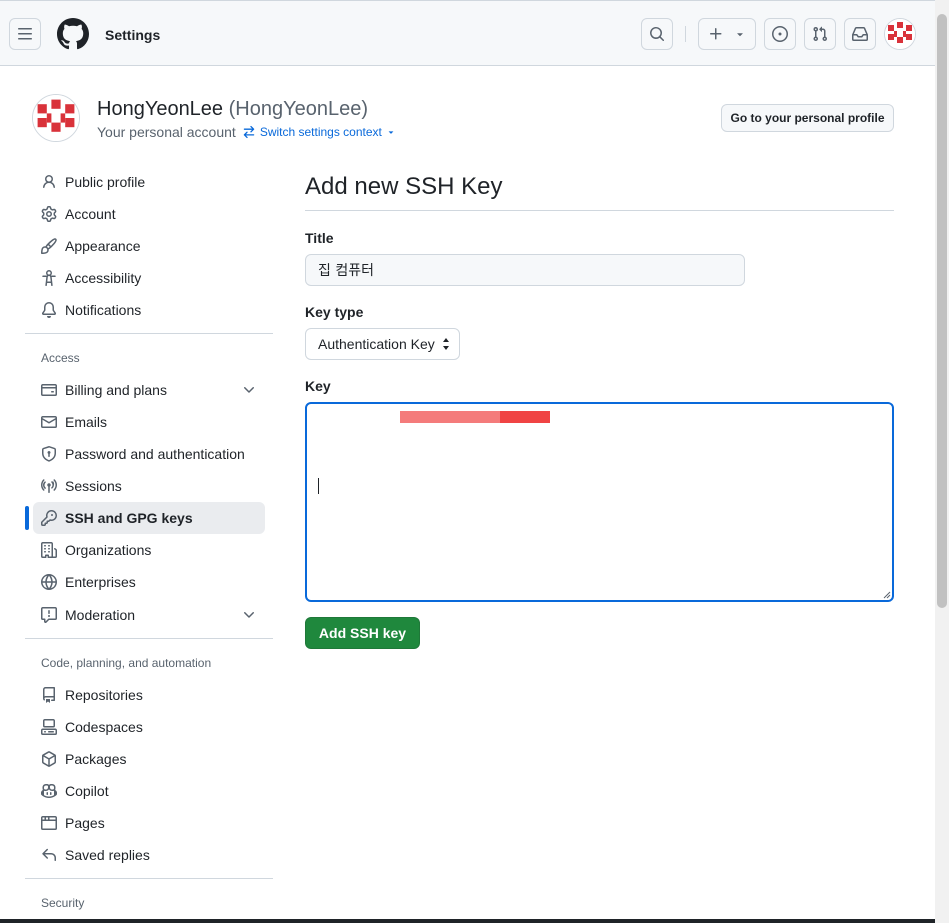 Image resolution: width=949 pixels, height=923 pixels. I want to click on inbox-button, so click(860, 34).